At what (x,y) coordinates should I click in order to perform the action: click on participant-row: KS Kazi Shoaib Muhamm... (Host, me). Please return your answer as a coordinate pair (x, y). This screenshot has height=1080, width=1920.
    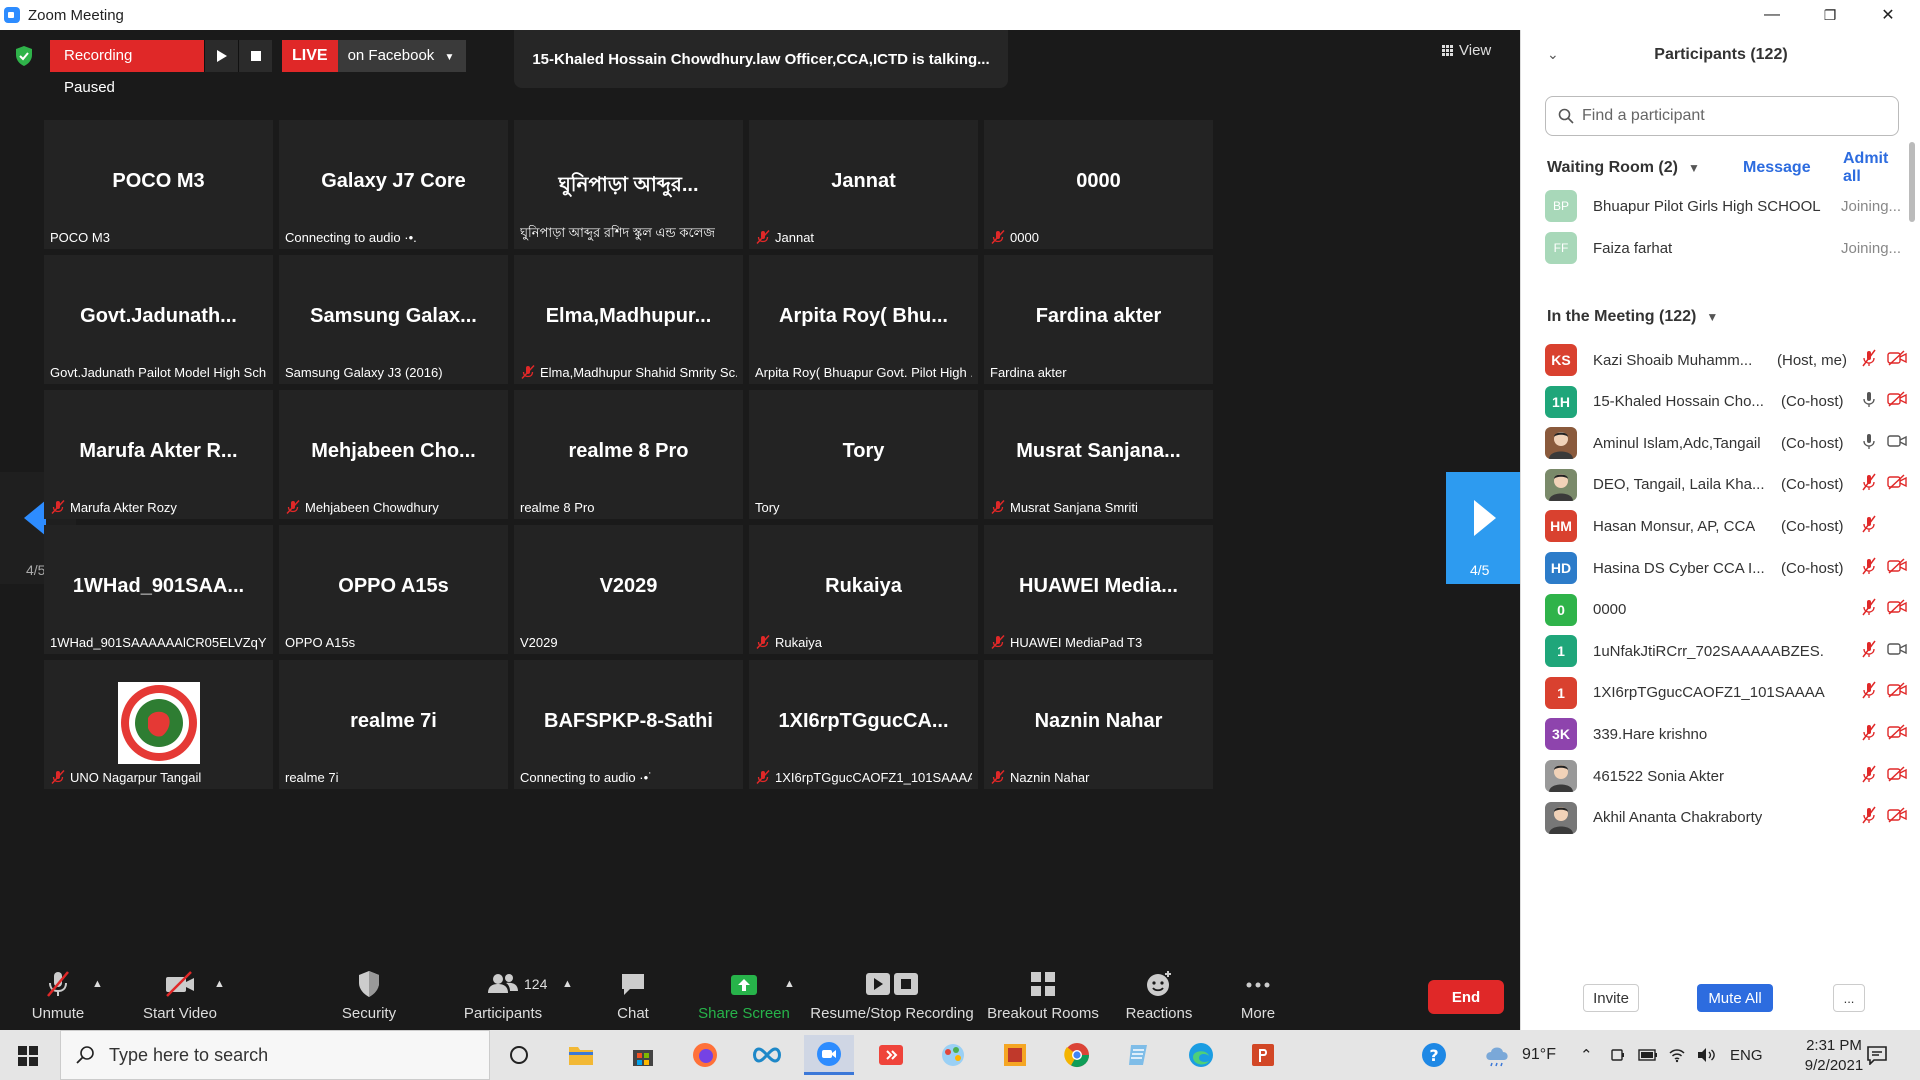
    Looking at the image, I should click on (1730, 360).